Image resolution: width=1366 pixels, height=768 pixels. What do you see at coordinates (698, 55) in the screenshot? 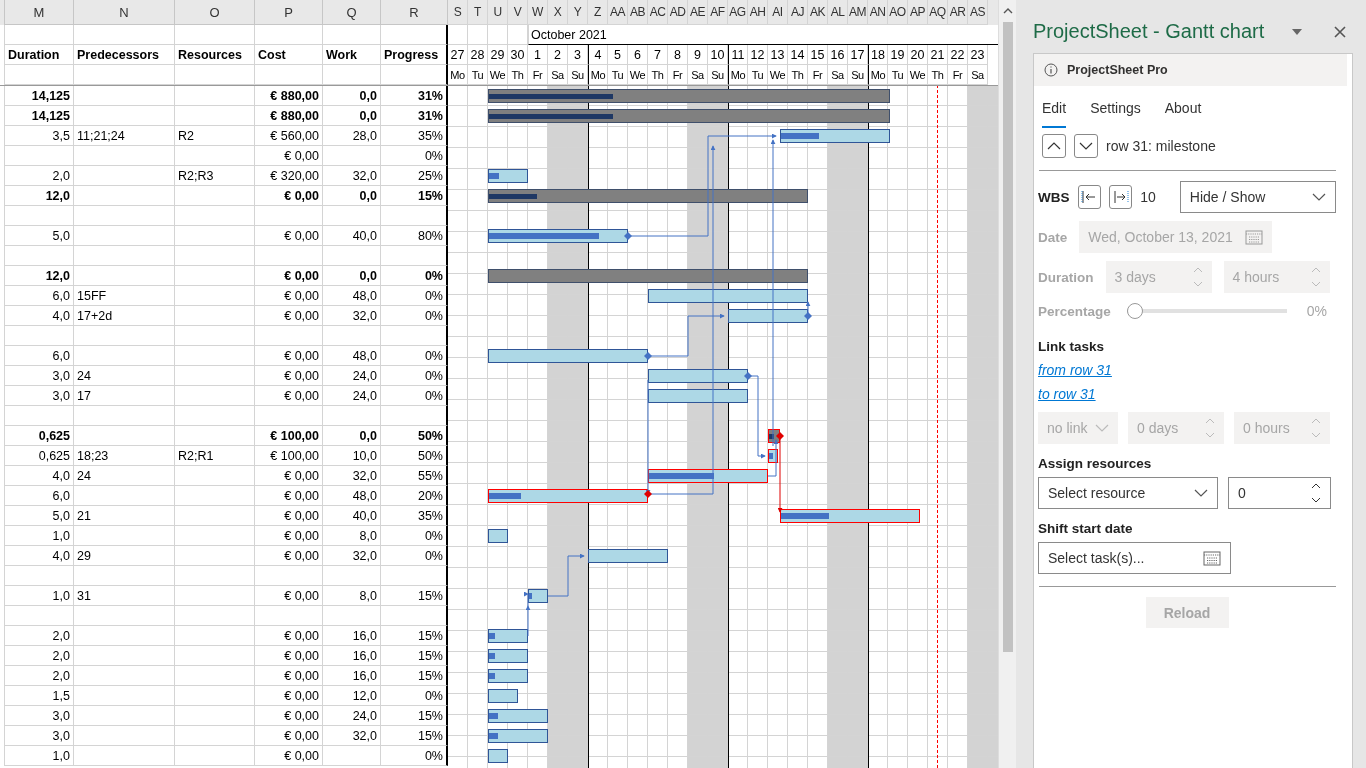
I see `day-number: 9` at bounding box center [698, 55].